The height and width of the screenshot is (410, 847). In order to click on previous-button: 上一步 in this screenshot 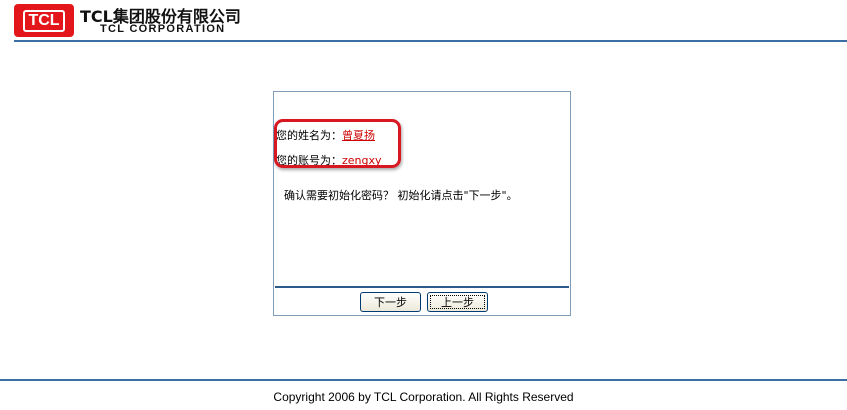, I will do `click(457, 302)`.